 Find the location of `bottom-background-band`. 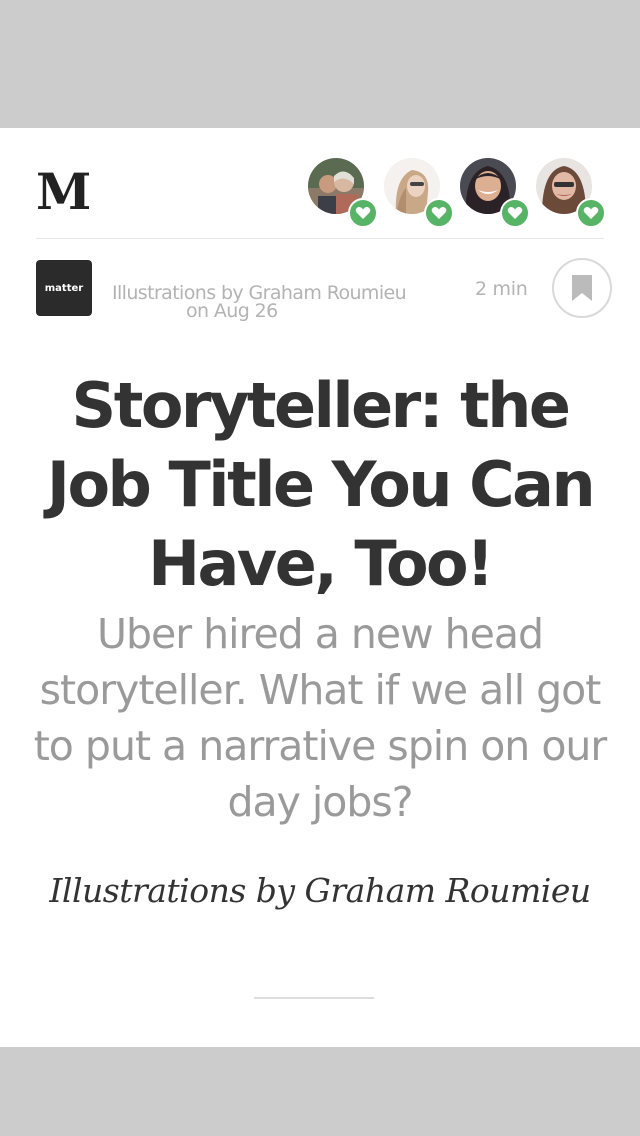

bottom-background-band is located at coordinates (320, 1091).